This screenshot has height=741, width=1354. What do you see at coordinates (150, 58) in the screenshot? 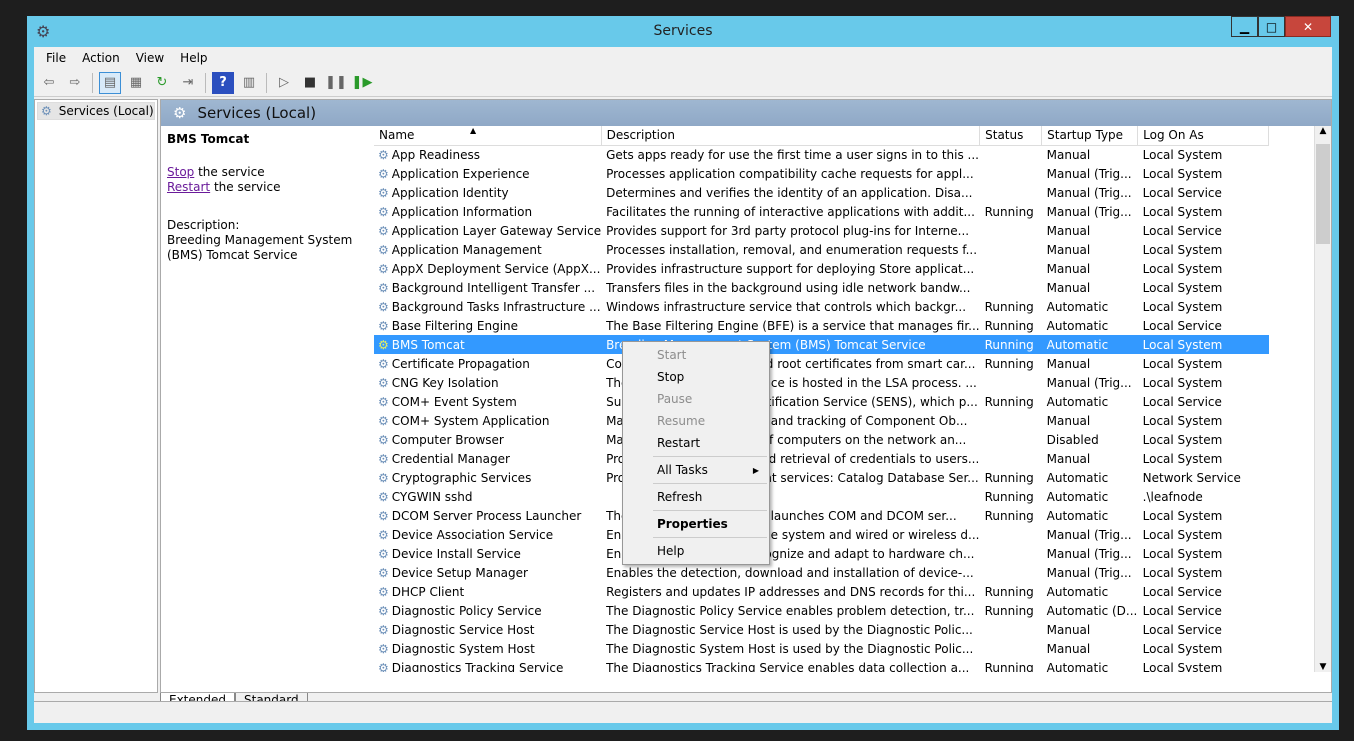
I see `menu-view: View` at bounding box center [150, 58].